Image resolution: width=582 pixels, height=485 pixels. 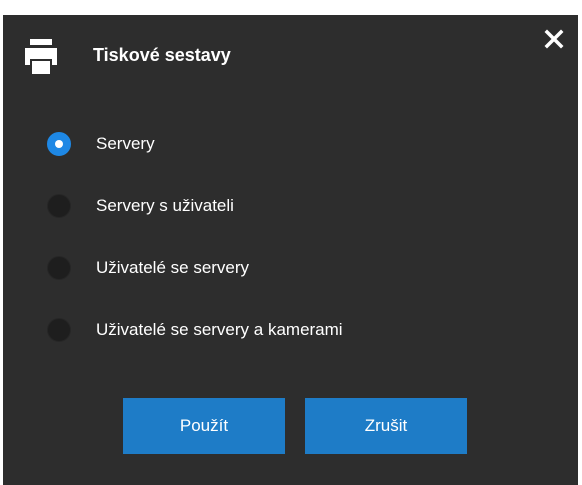 What do you see at coordinates (204, 426) in the screenshot?
I see `apply-button: Použít` at bounding box center [204, 426].